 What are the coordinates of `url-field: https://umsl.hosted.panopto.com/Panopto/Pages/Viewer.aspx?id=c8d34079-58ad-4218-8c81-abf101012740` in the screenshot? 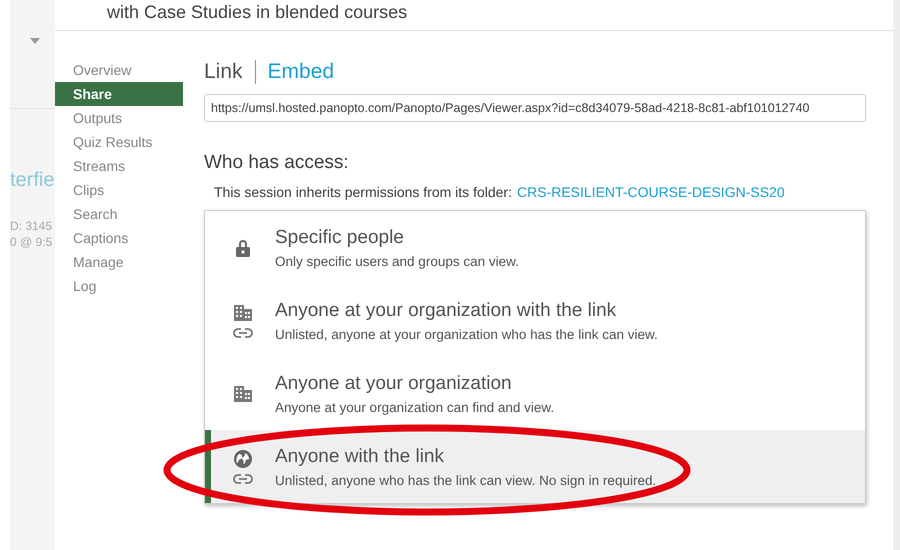 It's located at (535, 108).